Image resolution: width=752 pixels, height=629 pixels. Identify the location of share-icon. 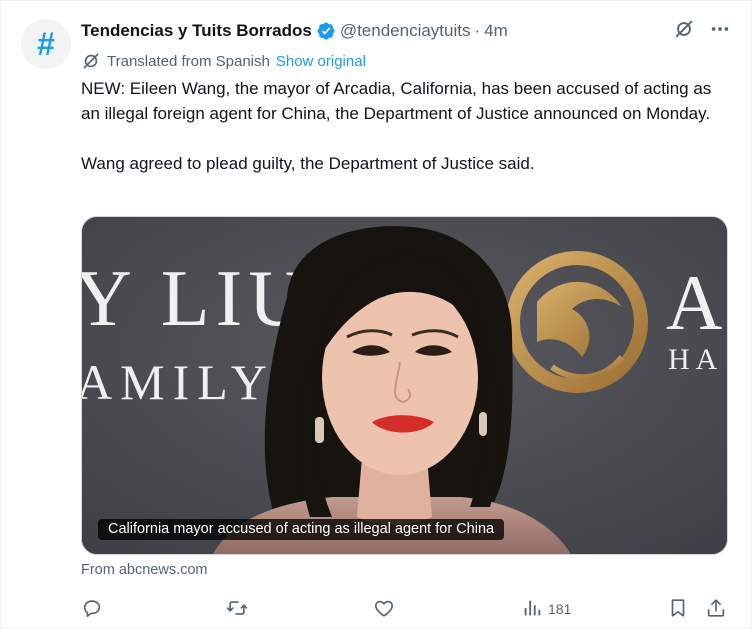
(716, 609).